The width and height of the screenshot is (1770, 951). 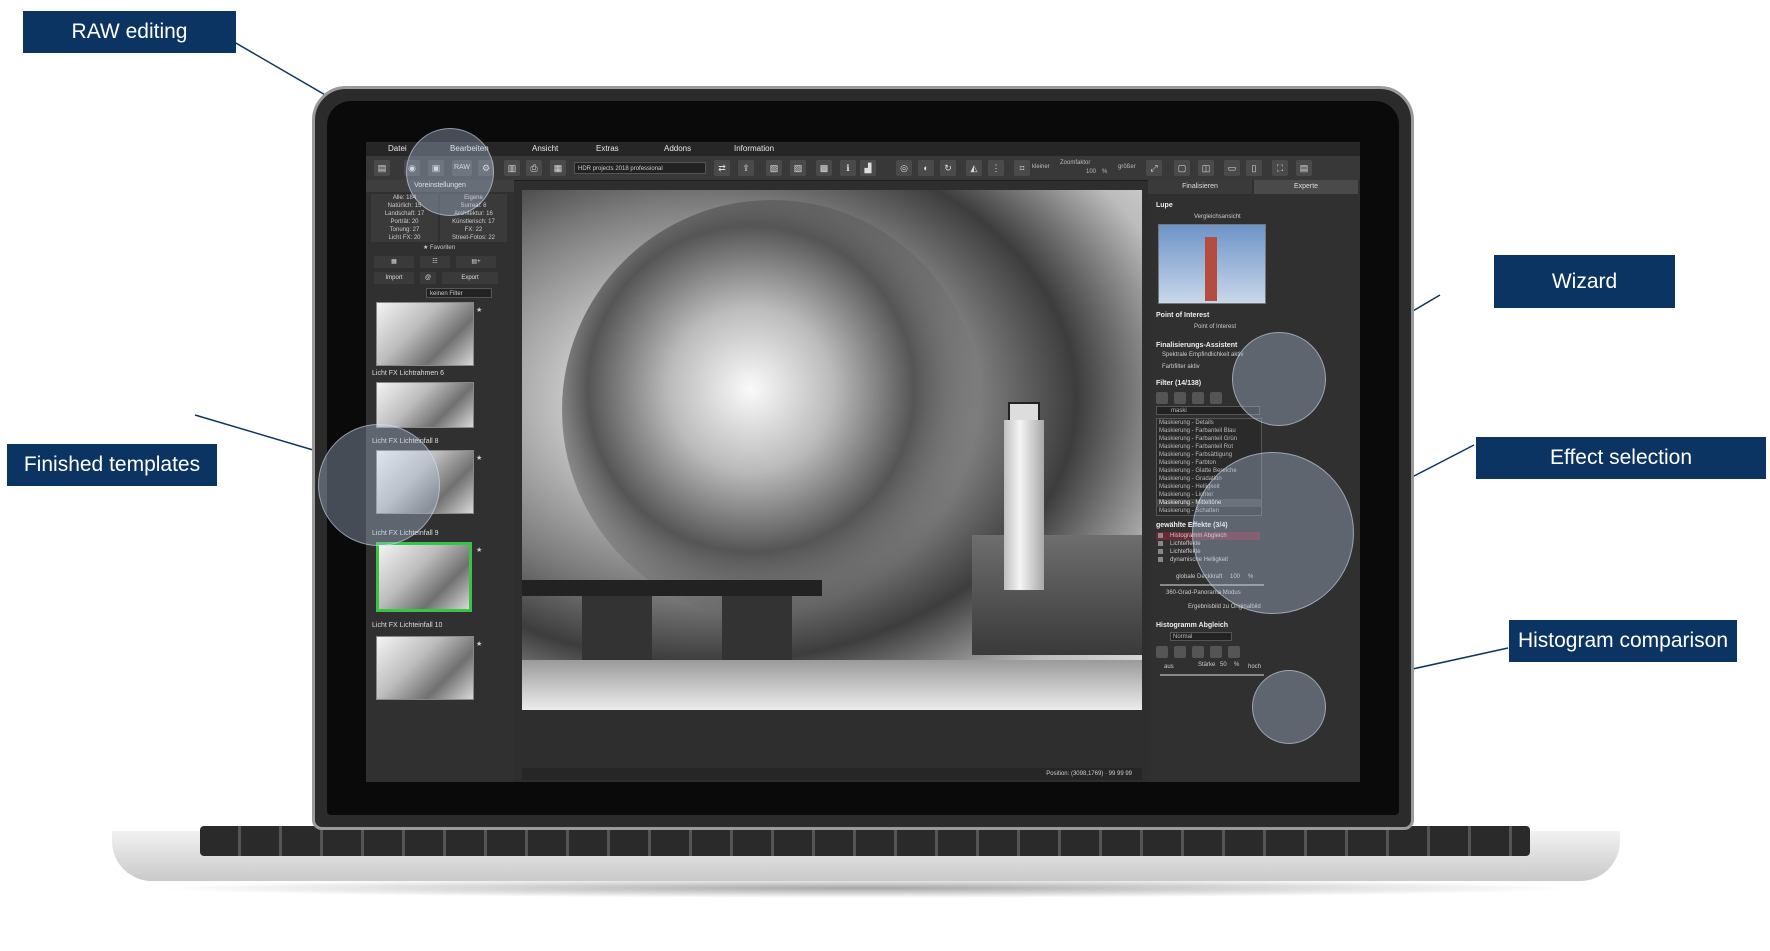 I want to click on menu-information: Information, so click(x=754, y=148).